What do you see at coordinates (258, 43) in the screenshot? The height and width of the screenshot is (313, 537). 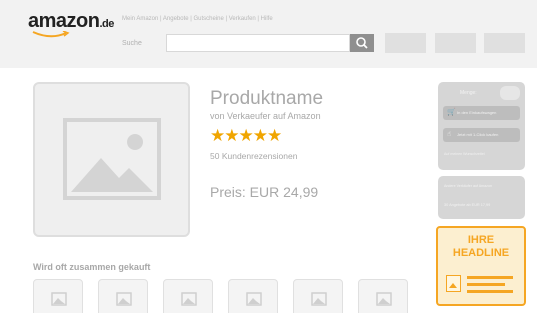 I see `search-input` at bounding box center [258, 43].